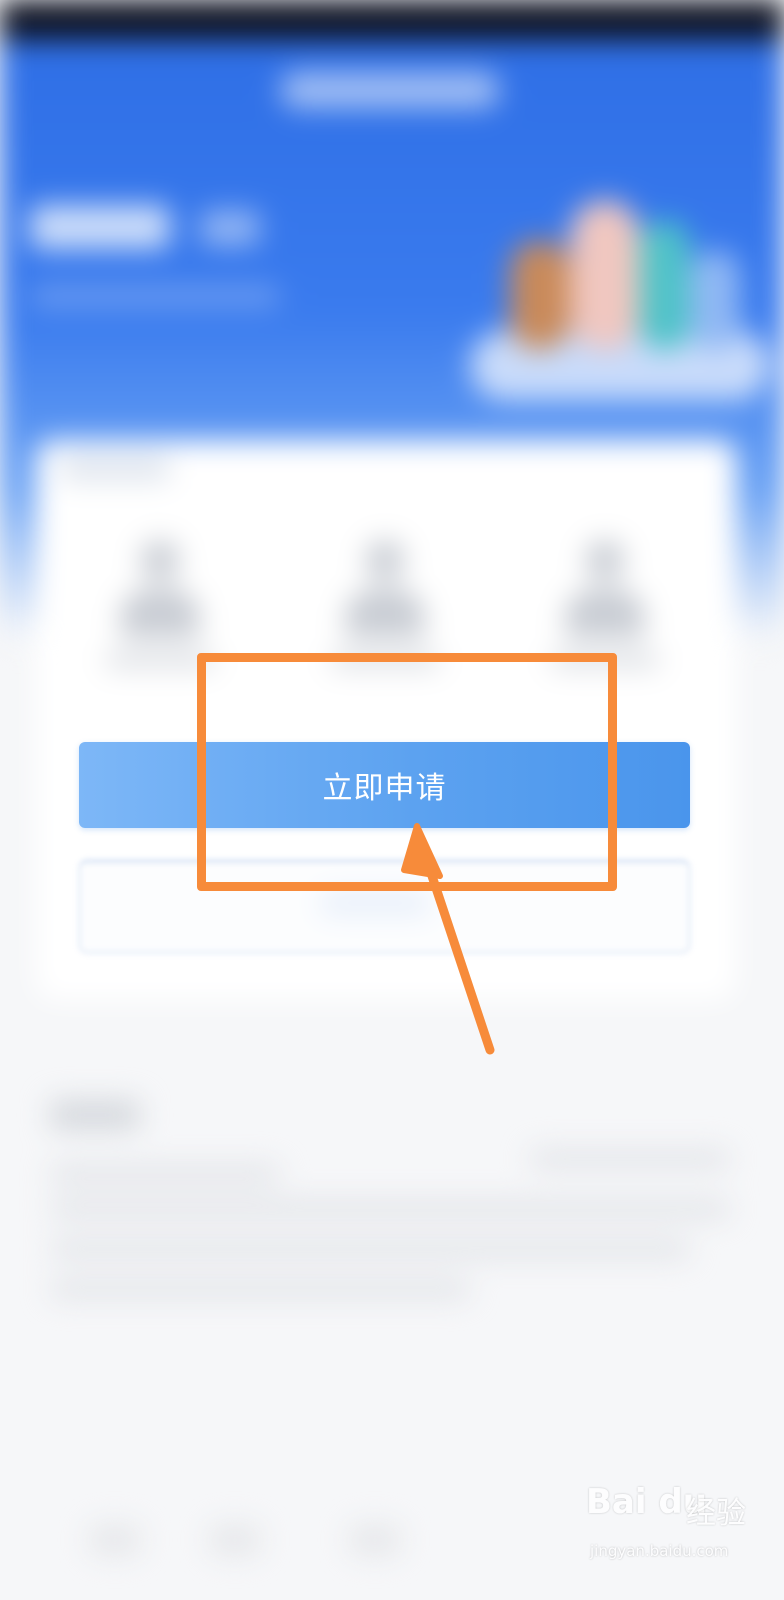  Describe the element at coordinates (115, 468) in the screenshot. I see `card-label-placeholder` at that location.